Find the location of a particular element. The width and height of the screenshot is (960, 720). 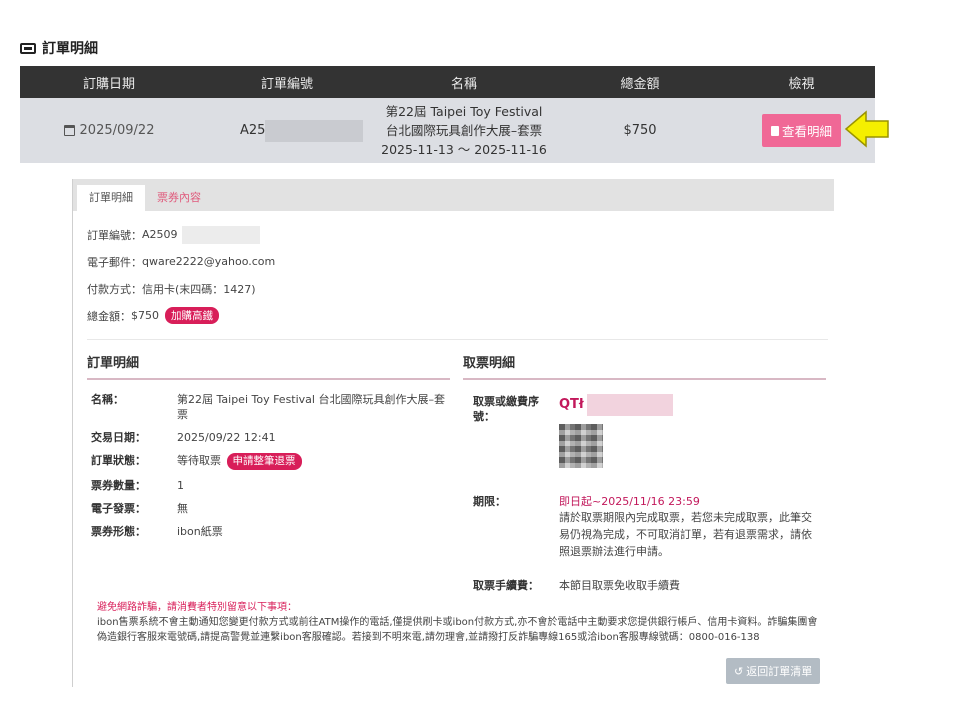

header-view: 檢視 is located at coordinates (801, 84).